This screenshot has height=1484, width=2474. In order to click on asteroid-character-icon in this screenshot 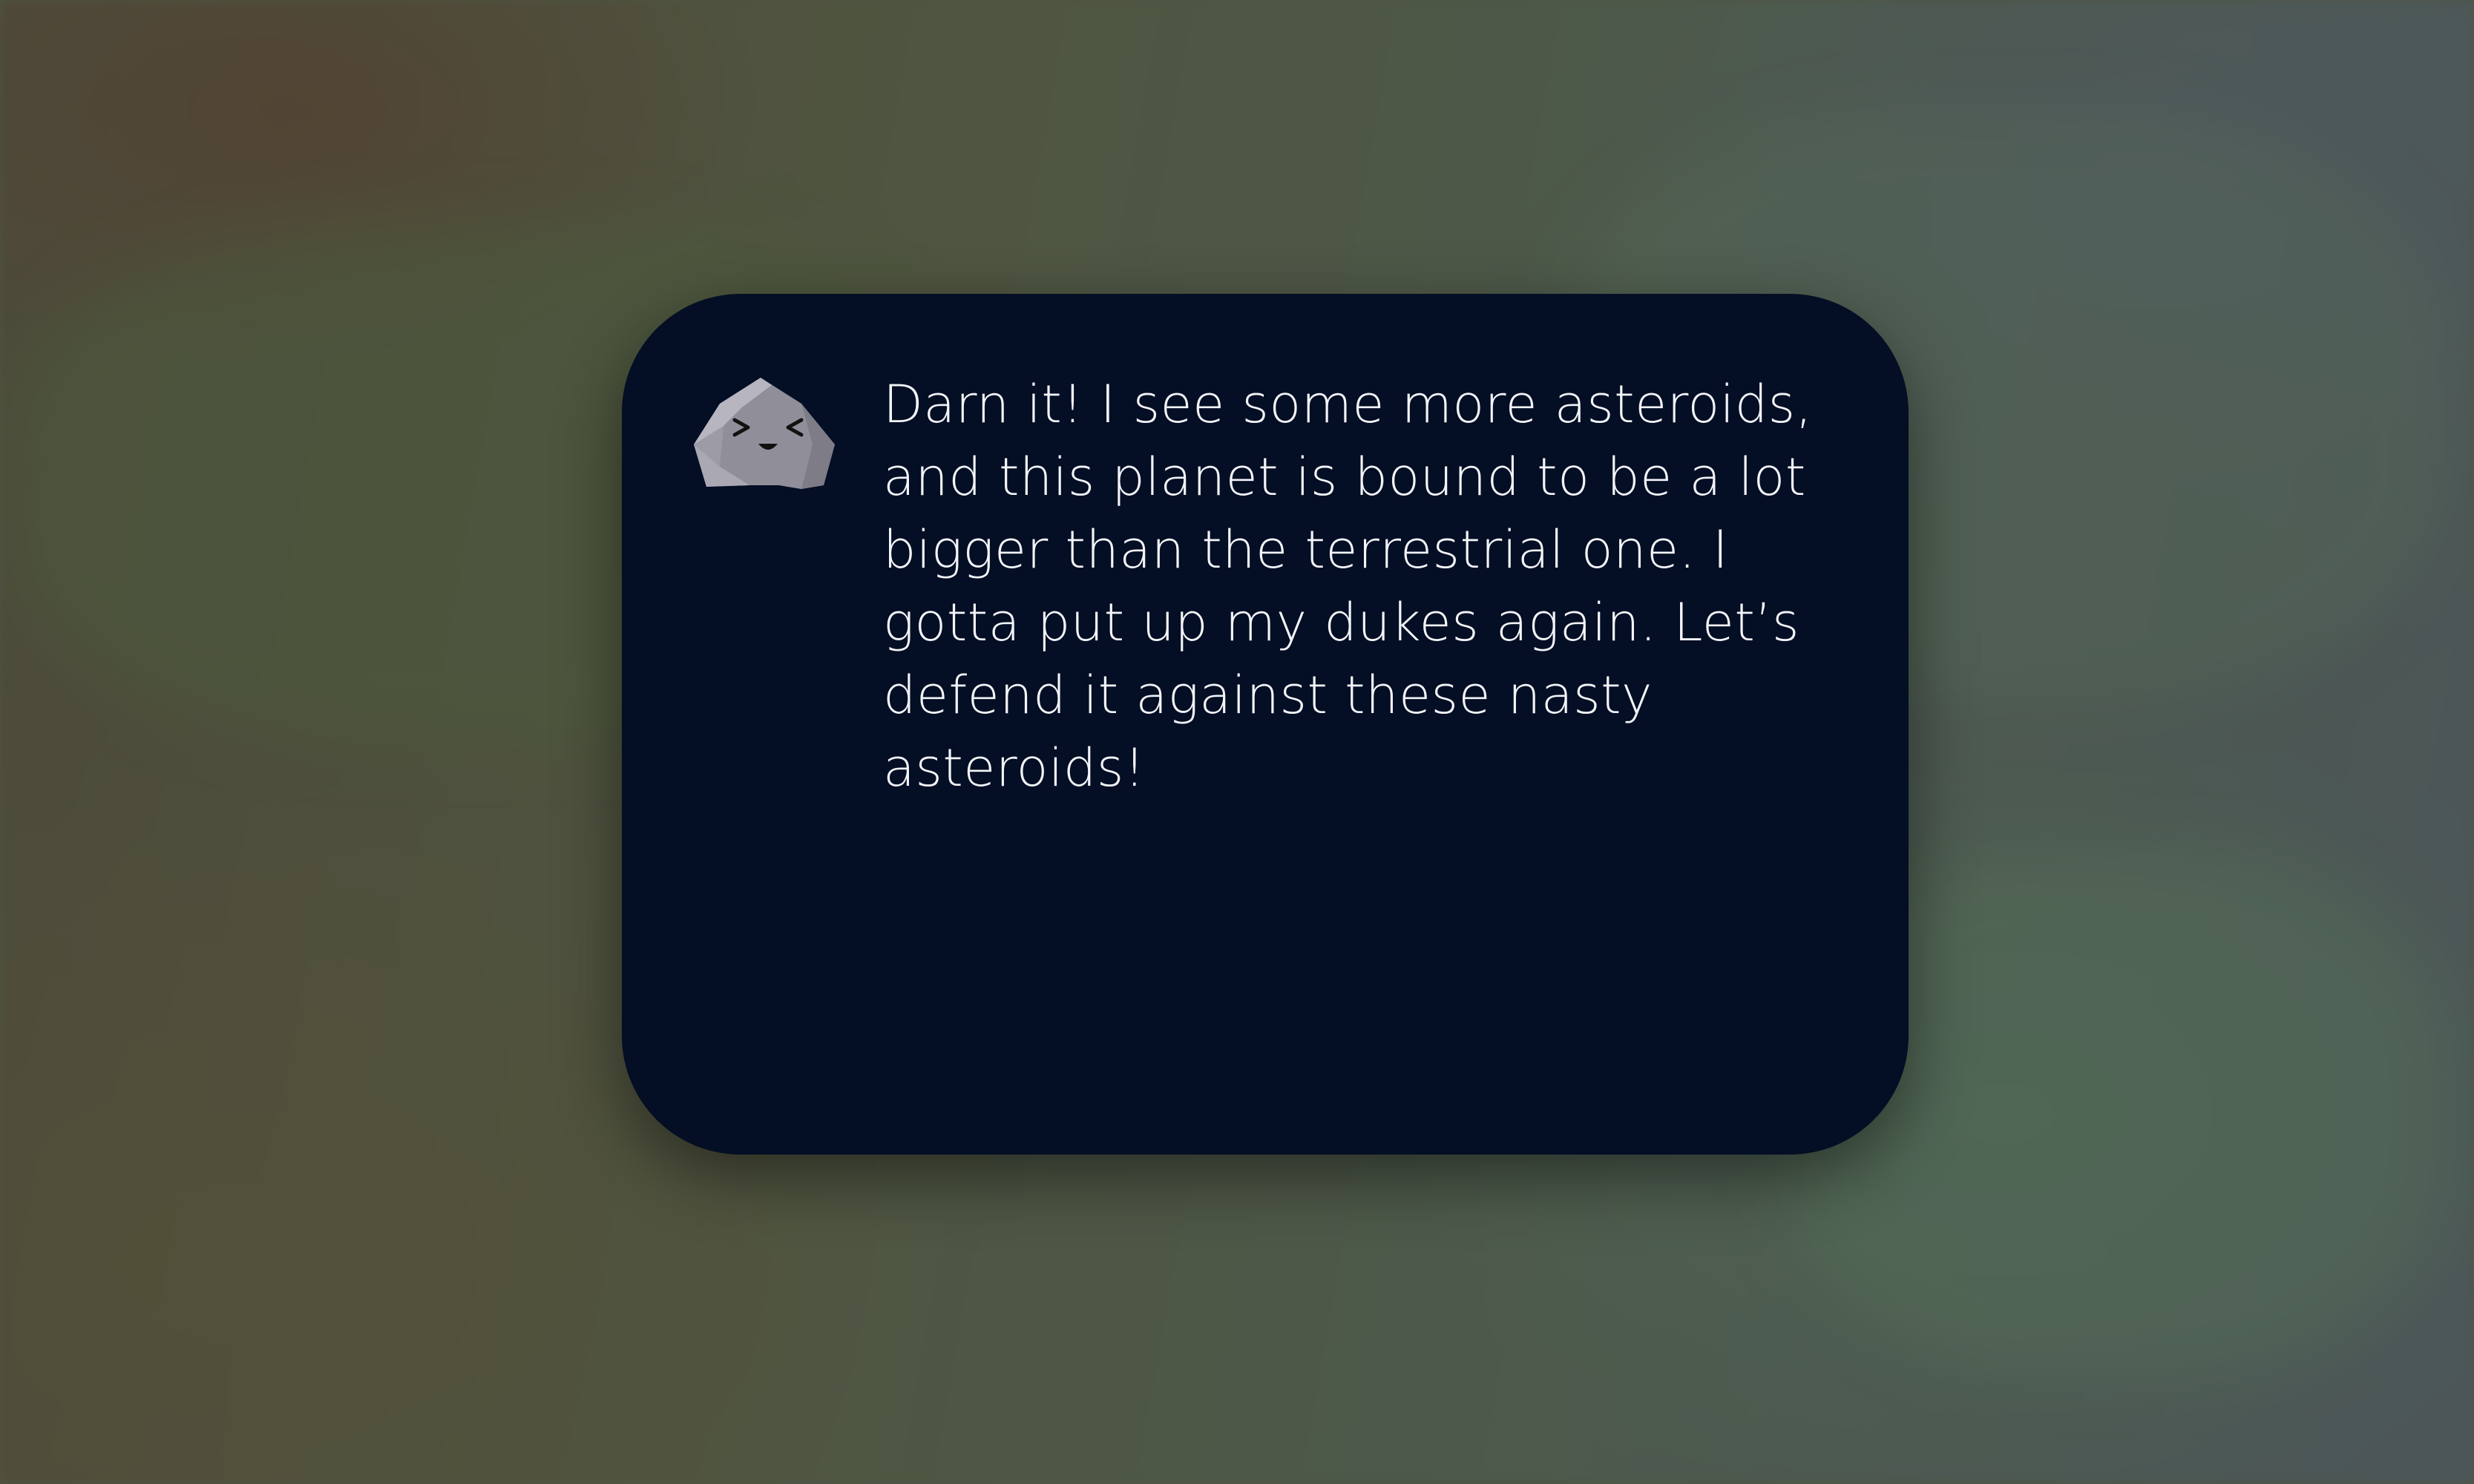, I will do `click(764, 433)`.